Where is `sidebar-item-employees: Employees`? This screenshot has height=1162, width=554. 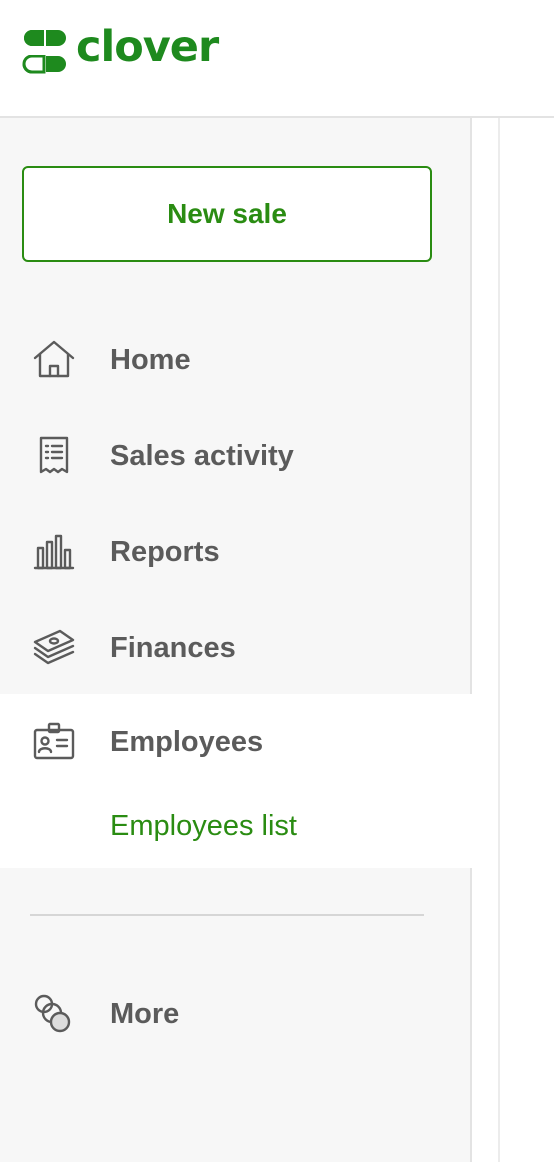
sidebar-item-employees: Employees is located at coordinates (236, 742).